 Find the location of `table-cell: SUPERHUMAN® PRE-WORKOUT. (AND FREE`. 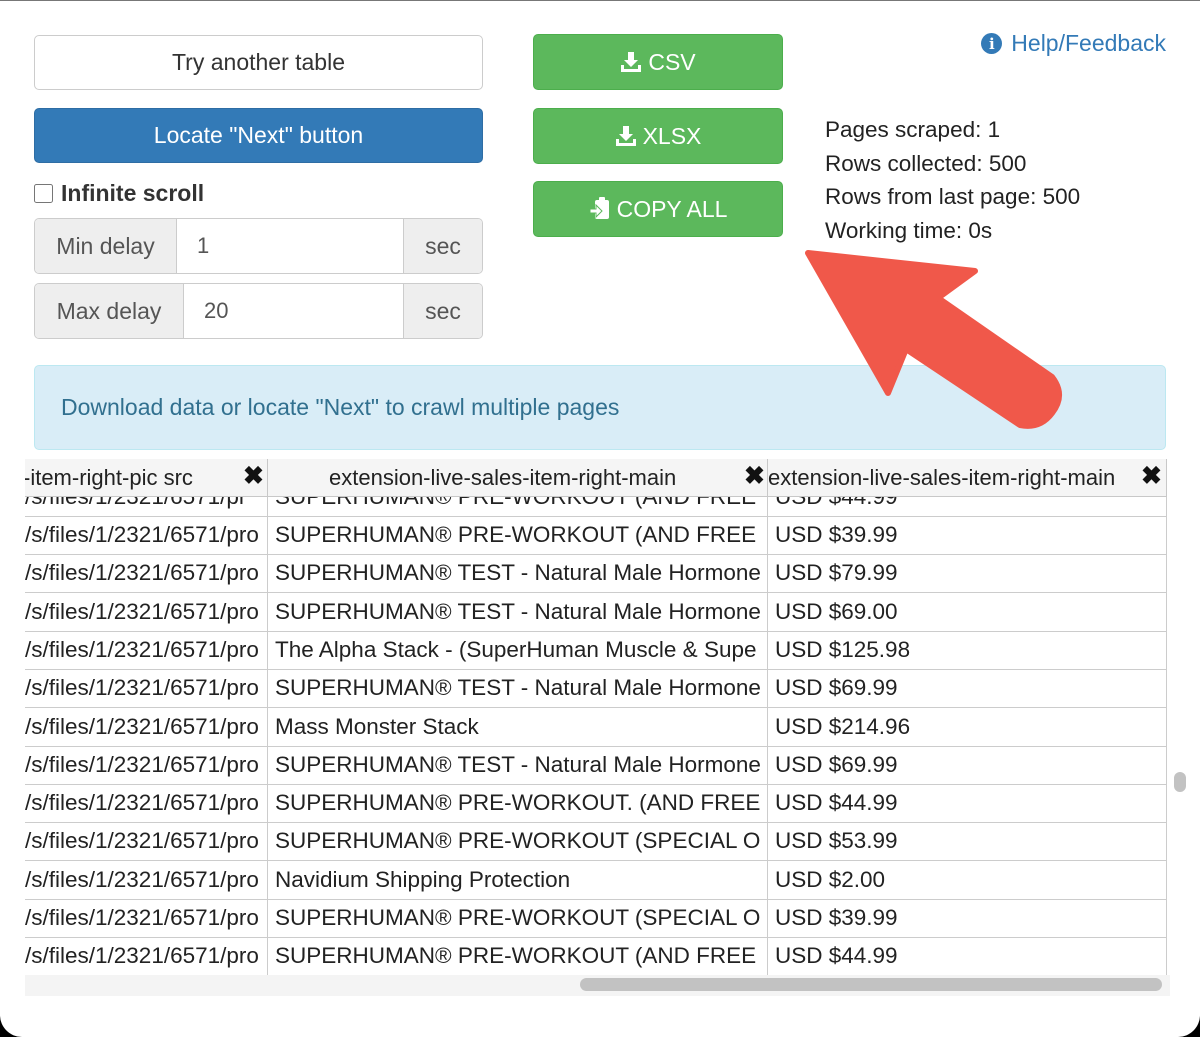

table-cell: SUPERHUMAN® PRE-WORKOUT. (AND FREE is located at coordinates (518, 803).